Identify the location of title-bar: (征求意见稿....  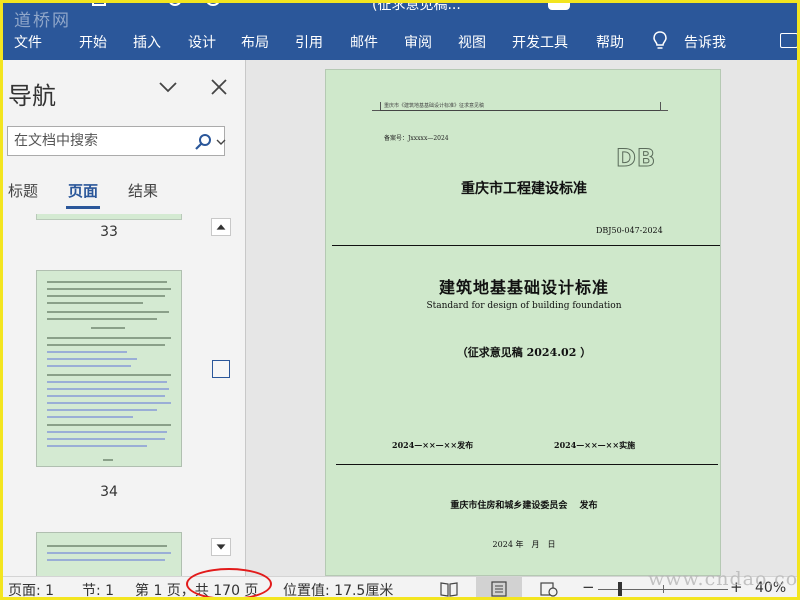
(400, 12).